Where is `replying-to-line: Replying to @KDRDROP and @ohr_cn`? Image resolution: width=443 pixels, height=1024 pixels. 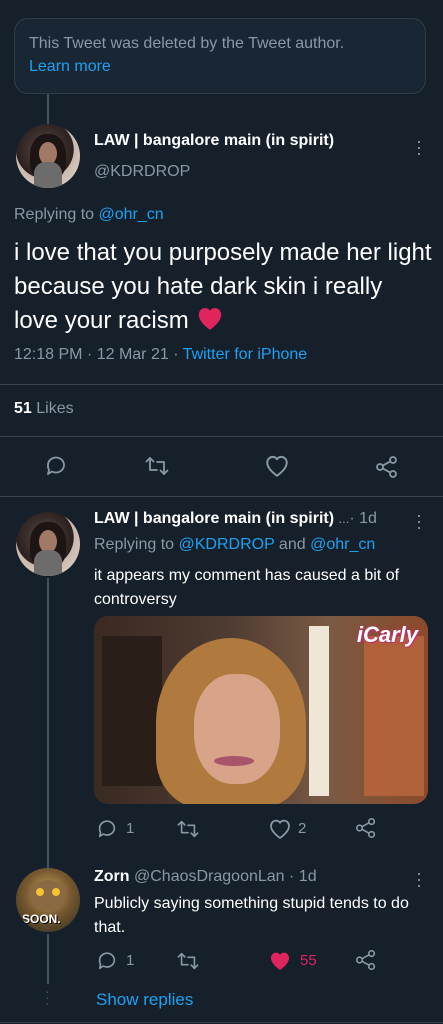
replying-to-line: Replying to @KDRDROP and @ohr_cn is located at coordinates (234, 545).